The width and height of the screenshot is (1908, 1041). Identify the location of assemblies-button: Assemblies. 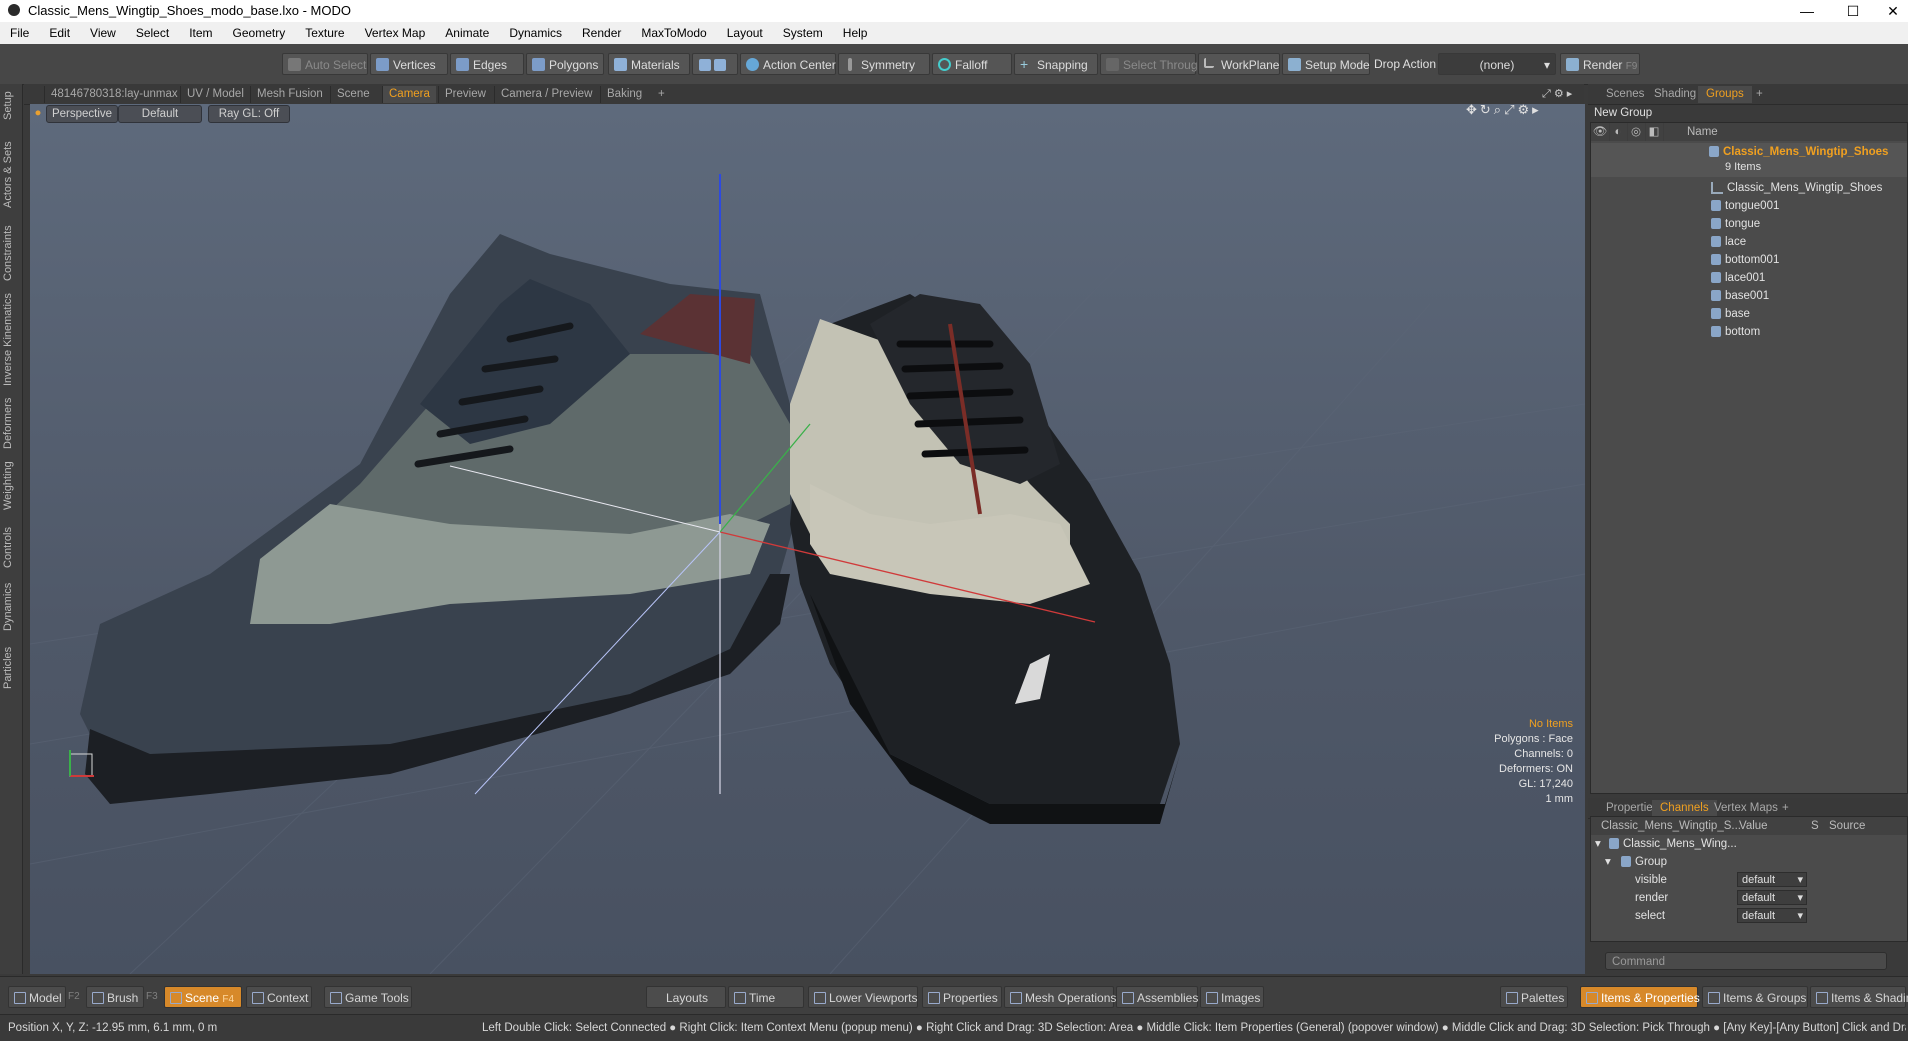
(1157, 997).